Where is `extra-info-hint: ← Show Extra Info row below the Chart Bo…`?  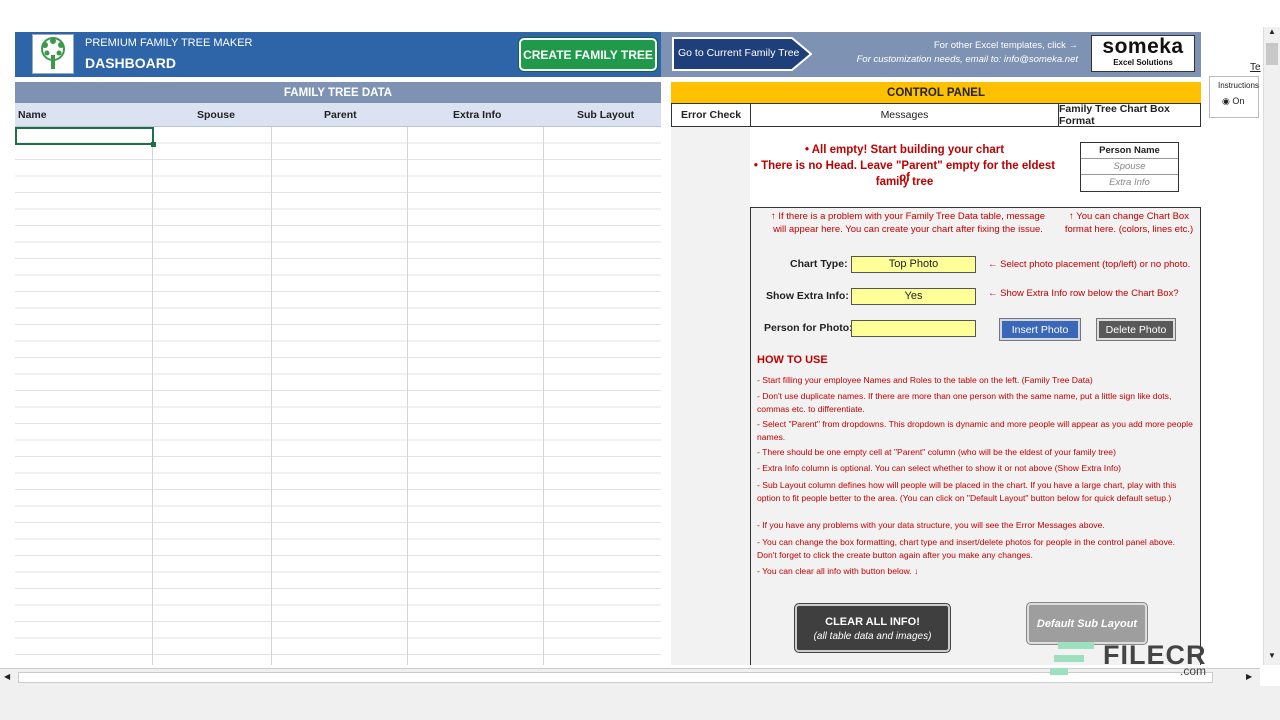 extra-info-hint: ← Show Extra Info row below the Chart Bo… is located at coordinates (1083, 293).